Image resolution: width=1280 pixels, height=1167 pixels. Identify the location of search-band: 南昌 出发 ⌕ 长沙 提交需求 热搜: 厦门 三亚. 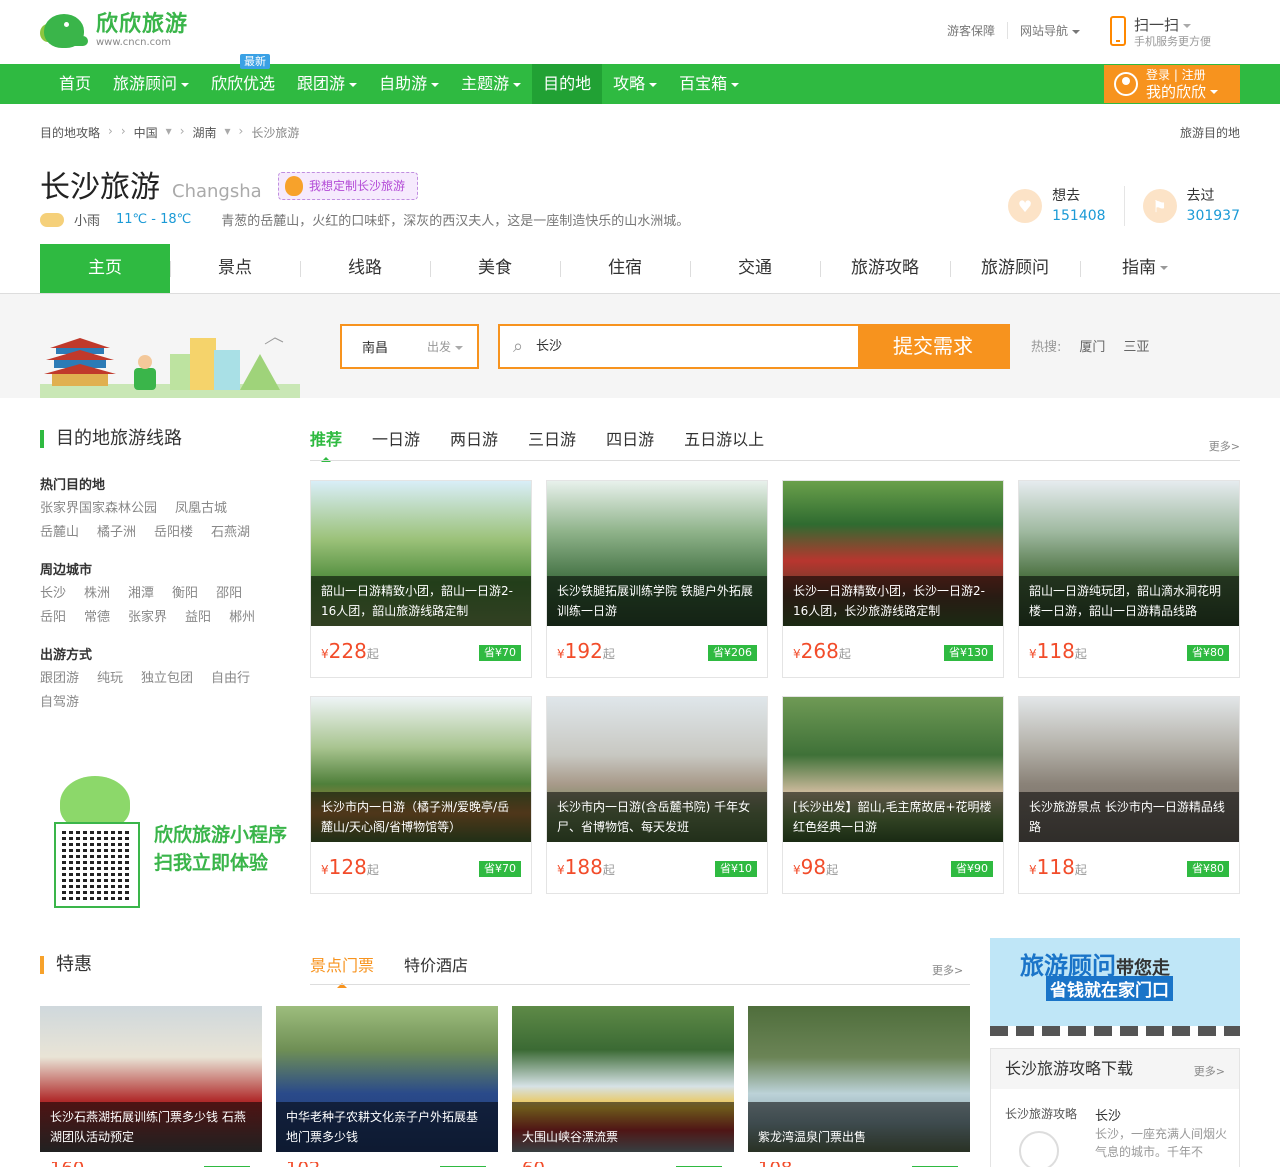
(640, 346).